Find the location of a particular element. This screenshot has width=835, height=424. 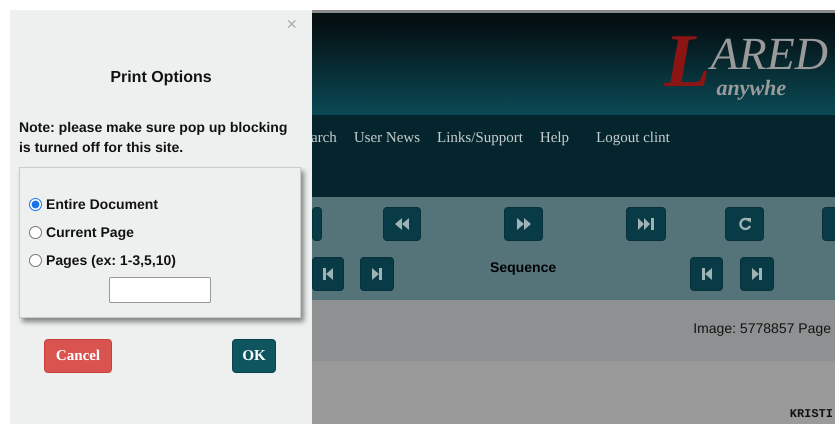

ok-button: OK is located at coordinates (254, 356).